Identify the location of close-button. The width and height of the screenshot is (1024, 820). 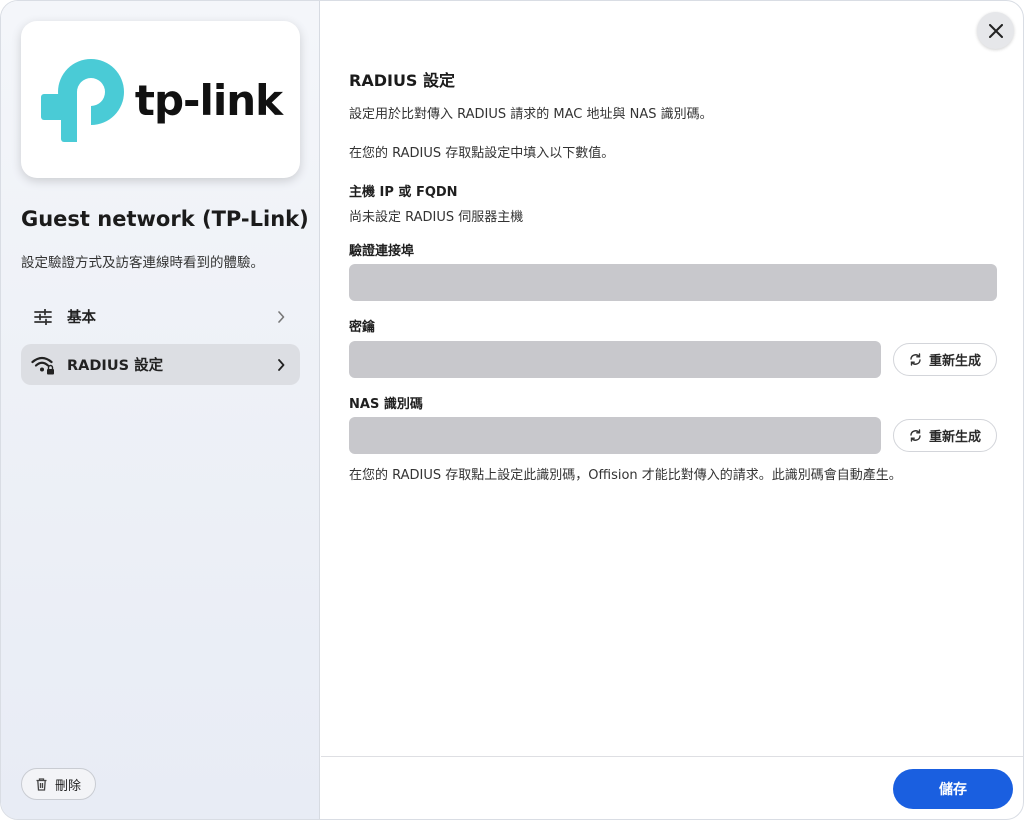
(995, 30).